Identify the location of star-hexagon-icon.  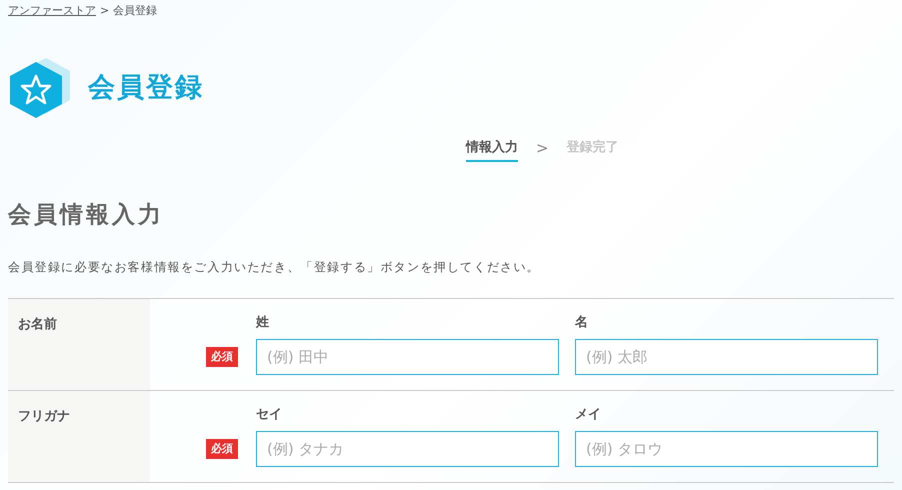
(40, 88).